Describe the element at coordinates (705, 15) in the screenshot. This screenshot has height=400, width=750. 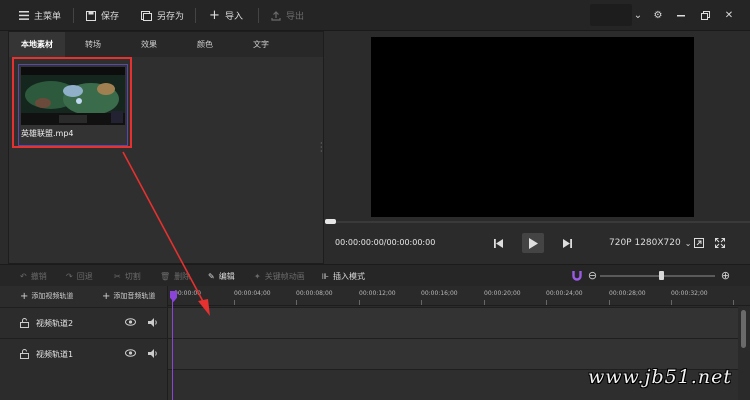
I see `restore-icon` at that location.